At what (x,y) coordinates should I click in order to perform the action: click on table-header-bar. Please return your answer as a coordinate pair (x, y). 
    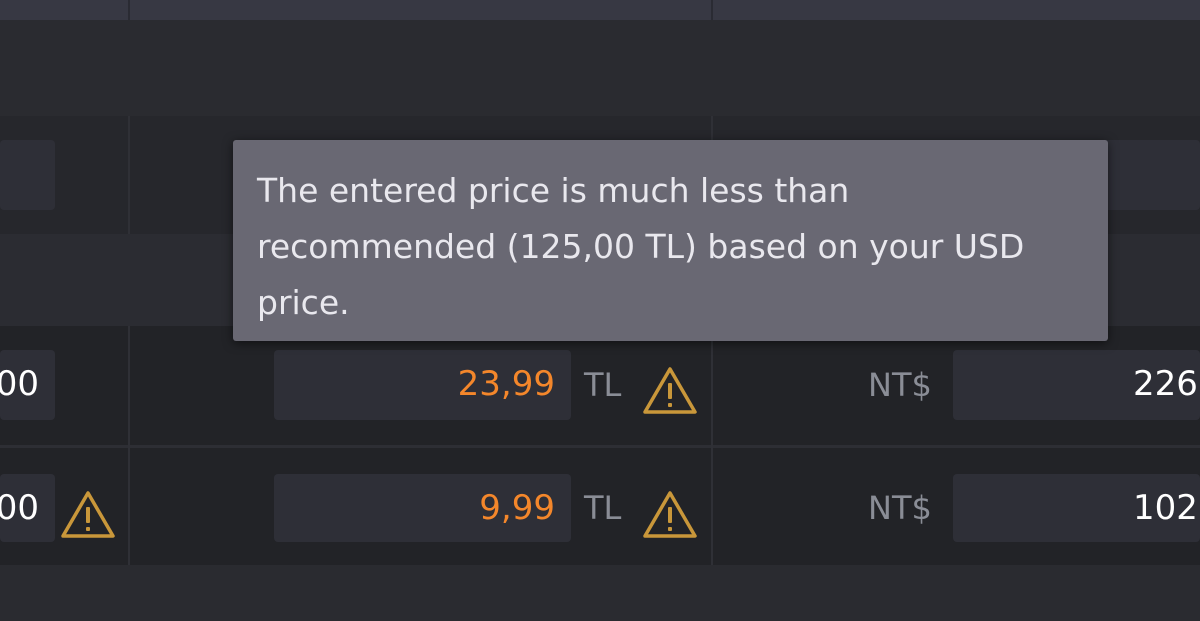
    Looking at the image, I should click on (600, 10).